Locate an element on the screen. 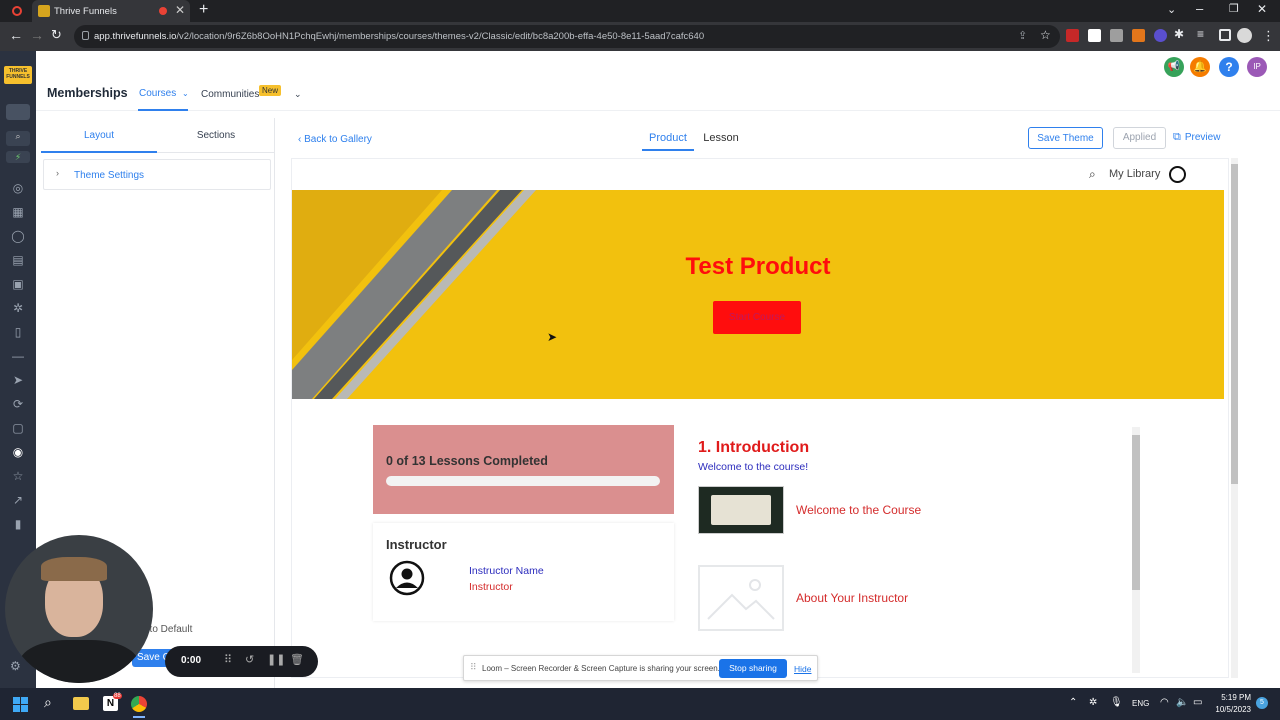 This screenshot has width=1280, height=720. instructor-heading: Instructor is located at coordinates (416, 544).